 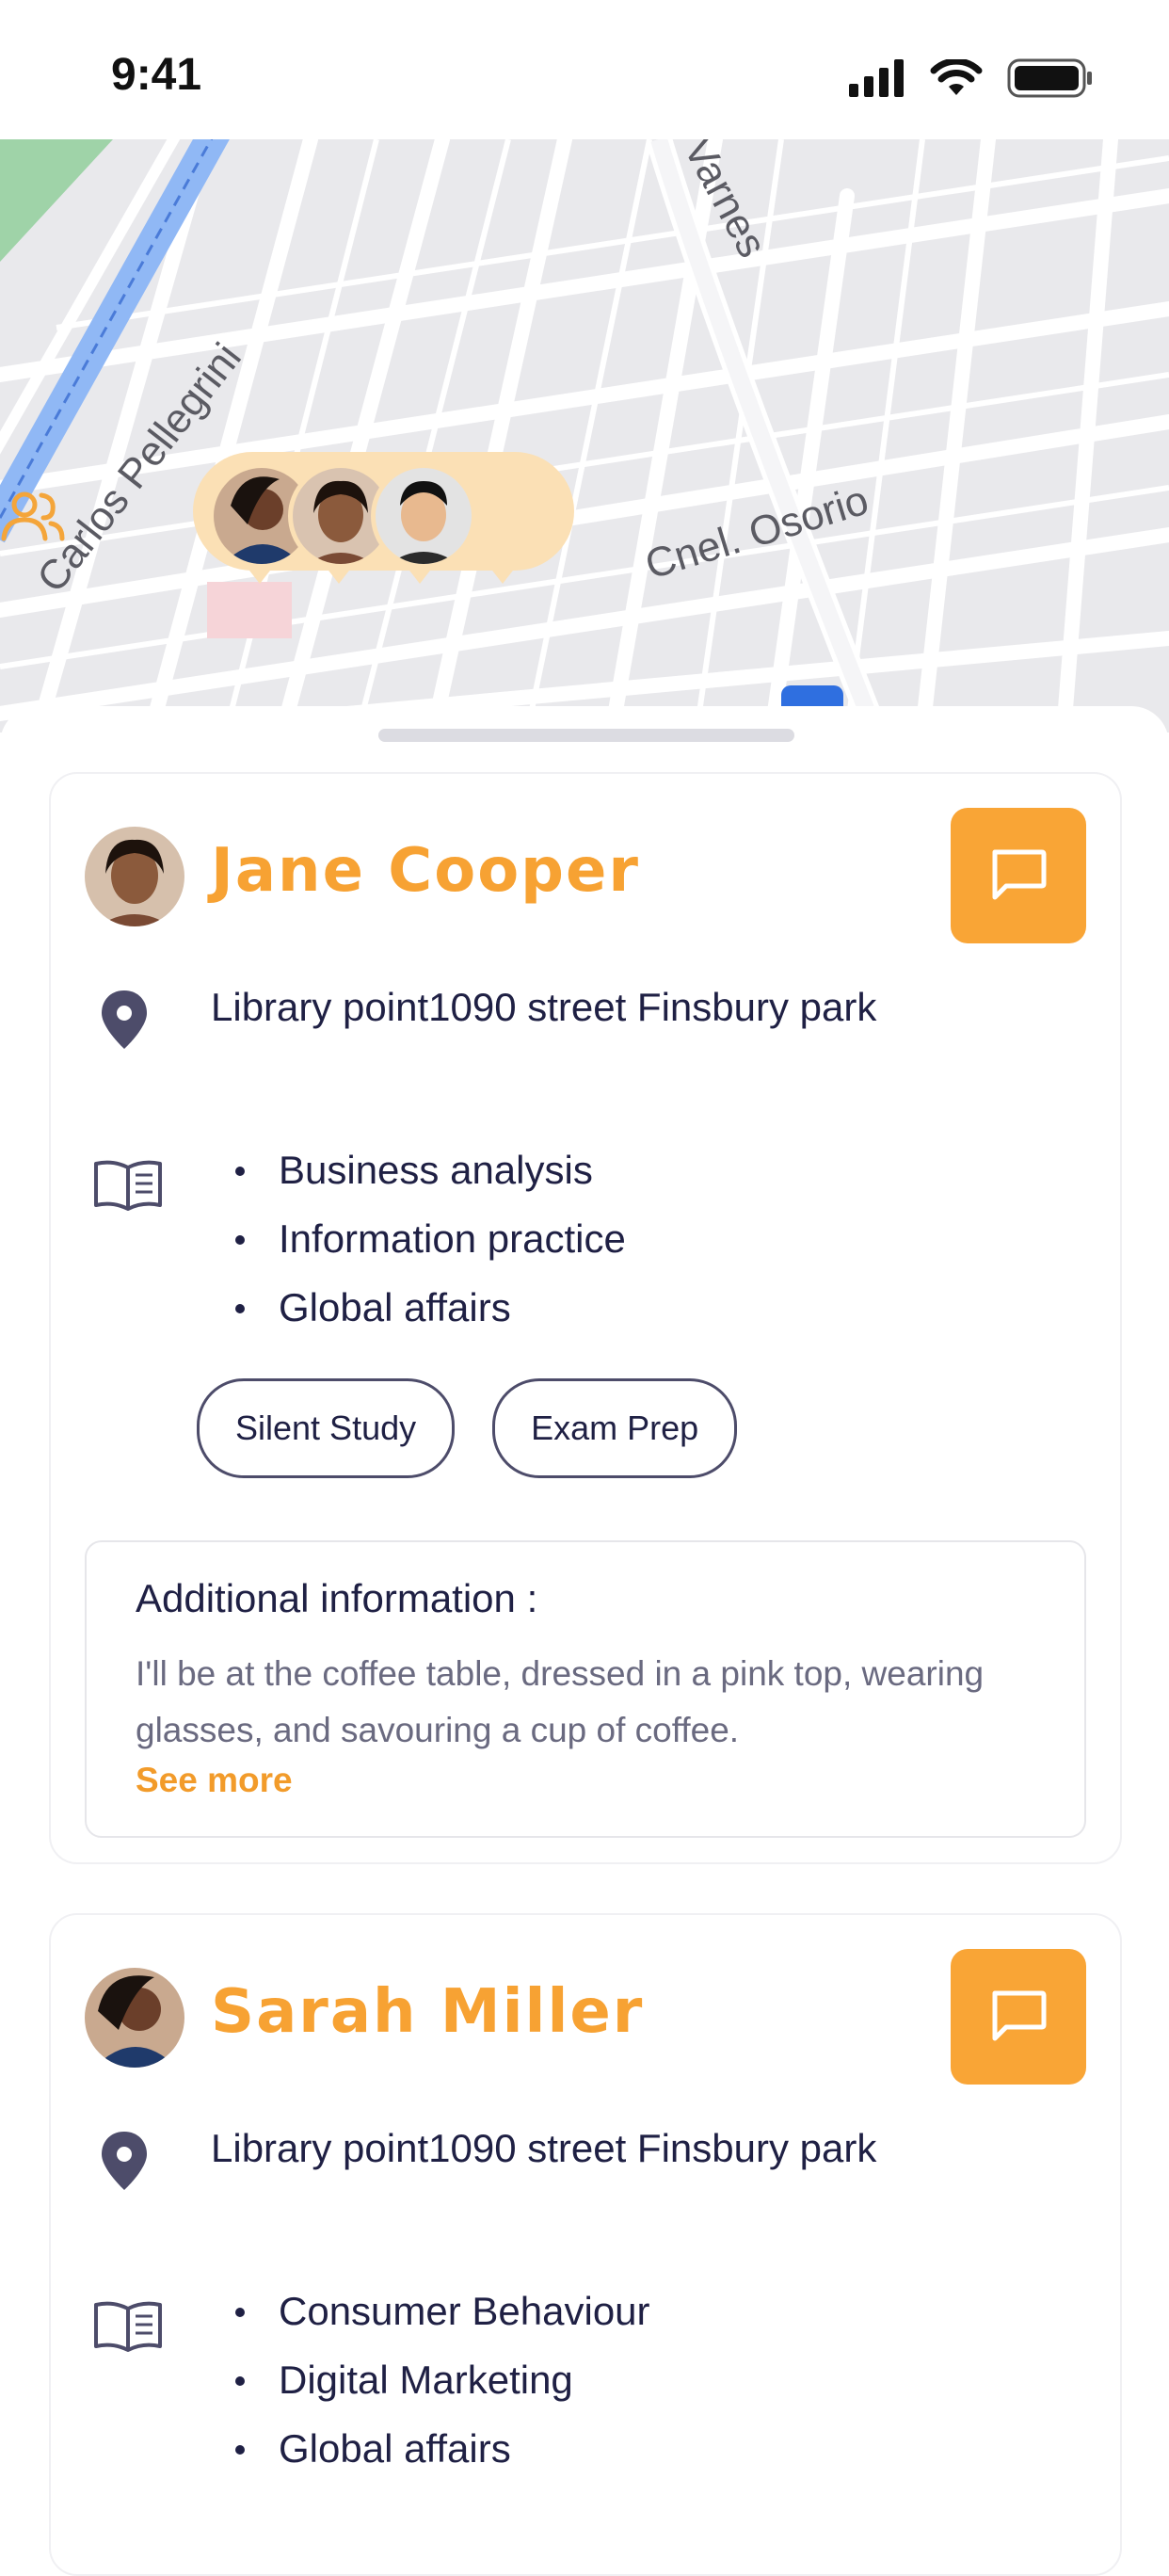 I want to click on list-item: Information practice, so click(x=431, y=1238).